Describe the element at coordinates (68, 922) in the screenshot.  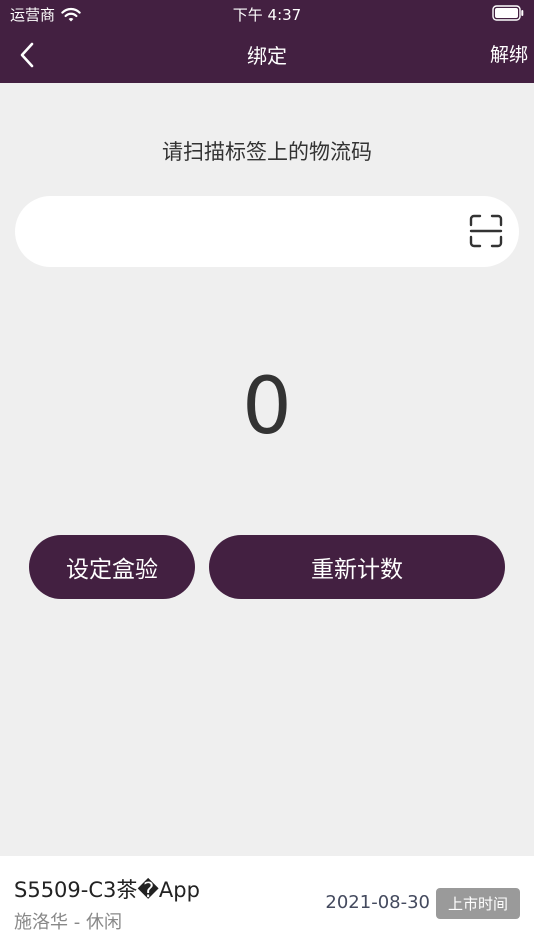
I see `product-brand-category: 施洛华 - 休闲` at that location.